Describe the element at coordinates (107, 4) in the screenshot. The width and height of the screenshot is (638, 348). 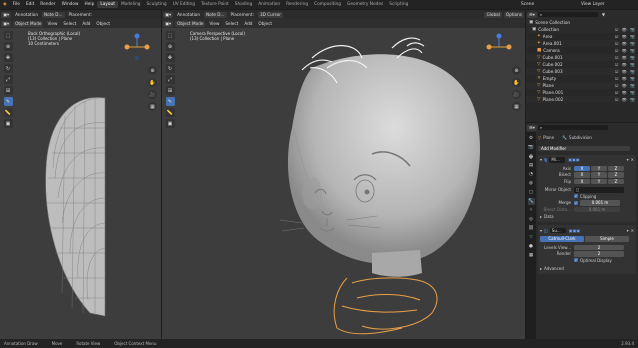
I see `tab-layout: Layout` at that location.